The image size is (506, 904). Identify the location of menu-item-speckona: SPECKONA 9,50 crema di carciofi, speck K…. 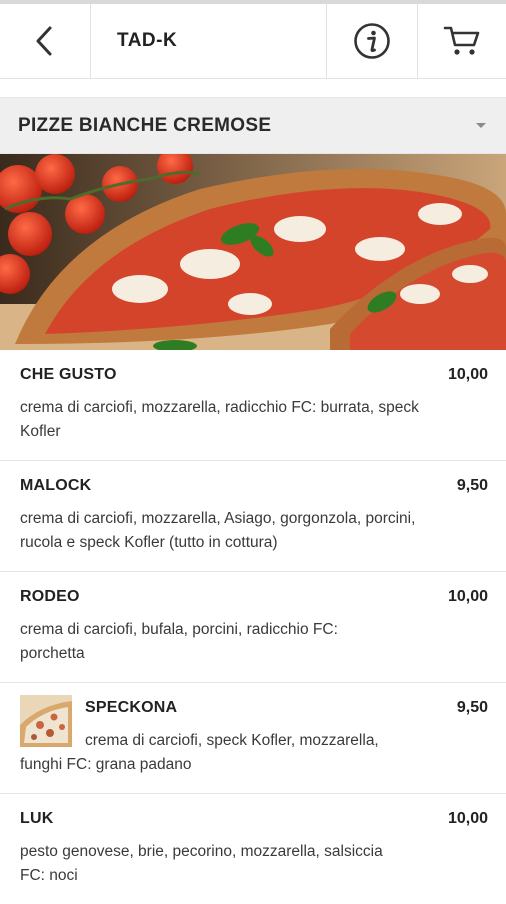
(253, 738).